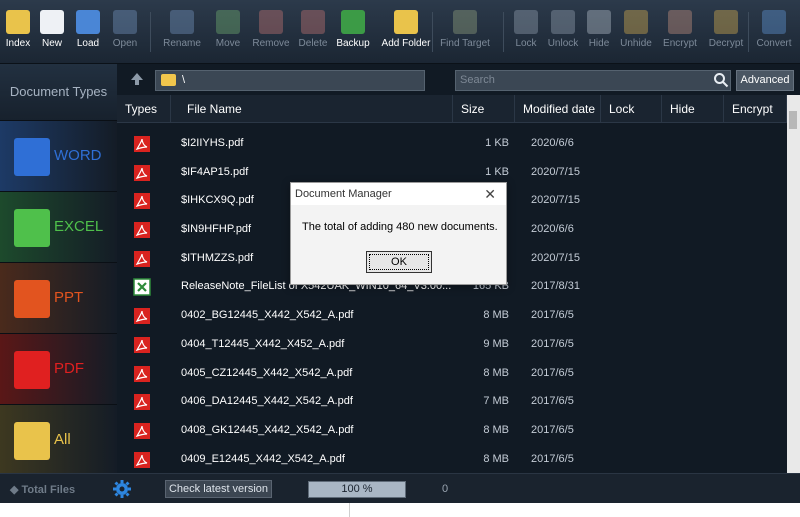 The height and width of the screenshot is (517, 800). Describe the element at coordinates (313, 43) in the screenshot. I see `toolbar-button-label: Delete` at that location.